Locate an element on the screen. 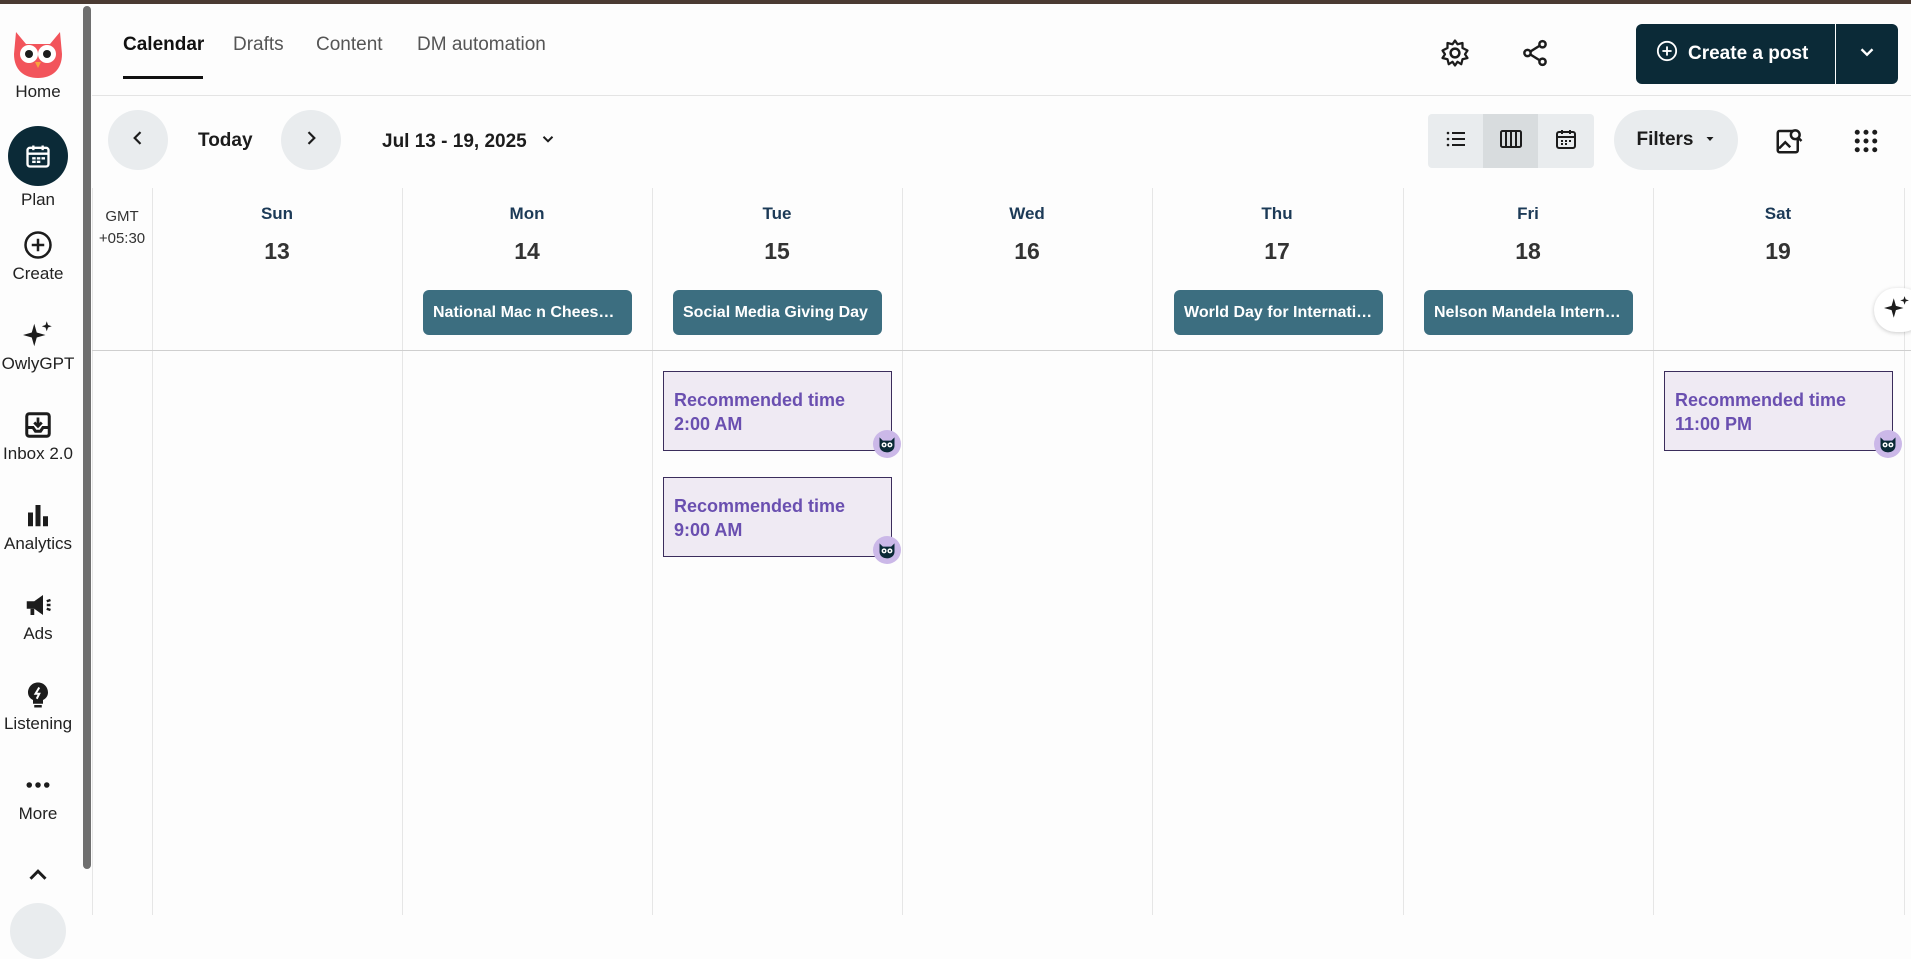 The height and width of the screenshot is (959, 1911). day-number: 13 is located at coordinates (277, 251).